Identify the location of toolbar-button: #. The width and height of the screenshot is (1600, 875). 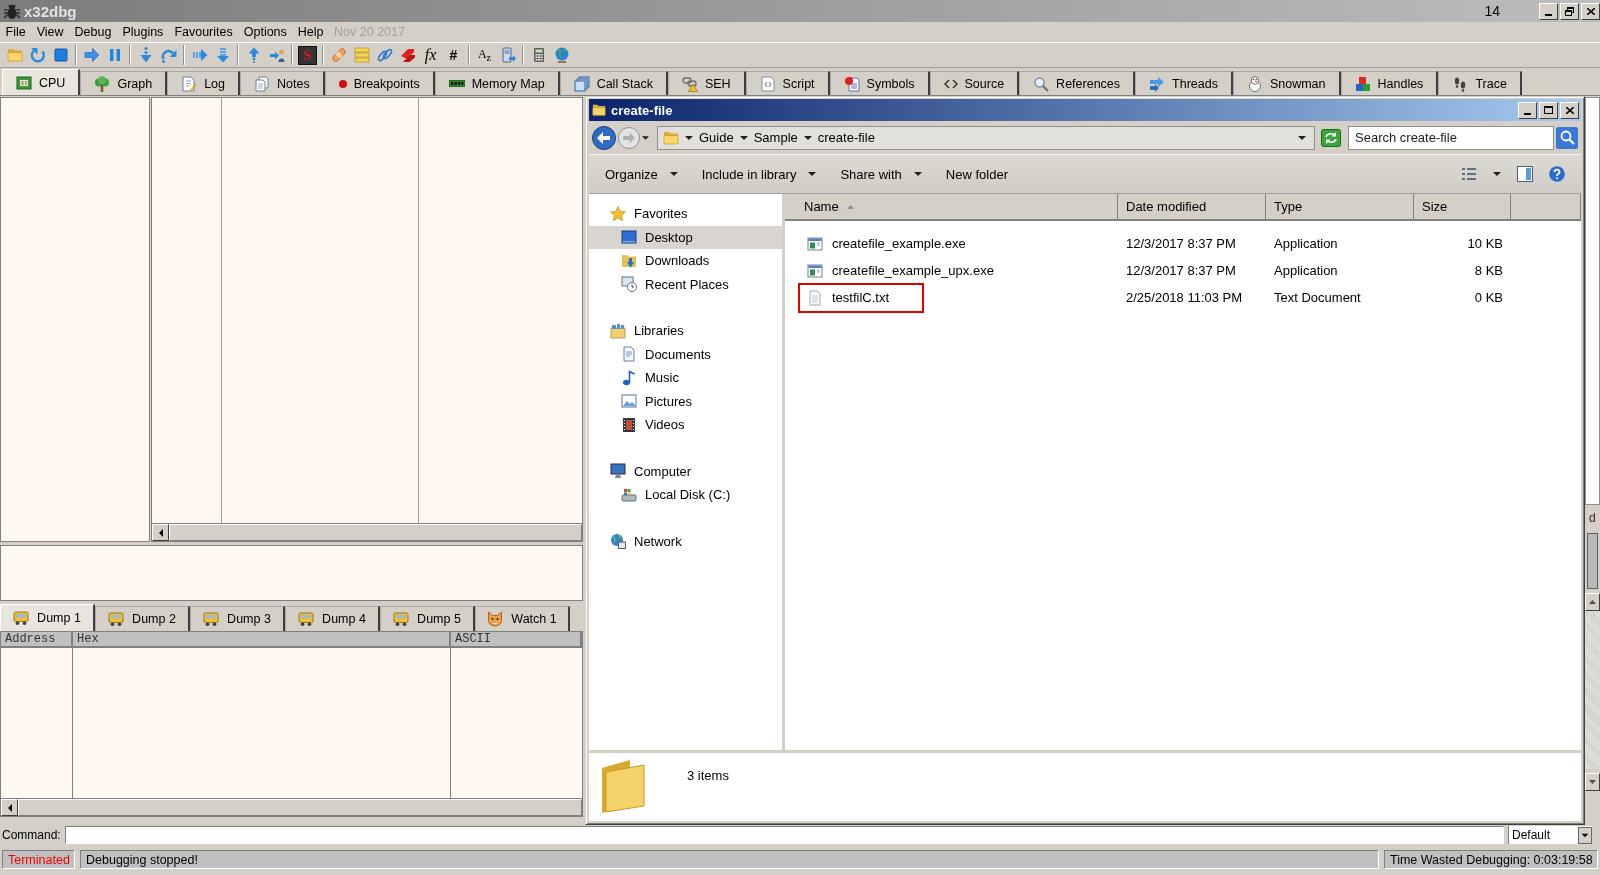
(453, 55).